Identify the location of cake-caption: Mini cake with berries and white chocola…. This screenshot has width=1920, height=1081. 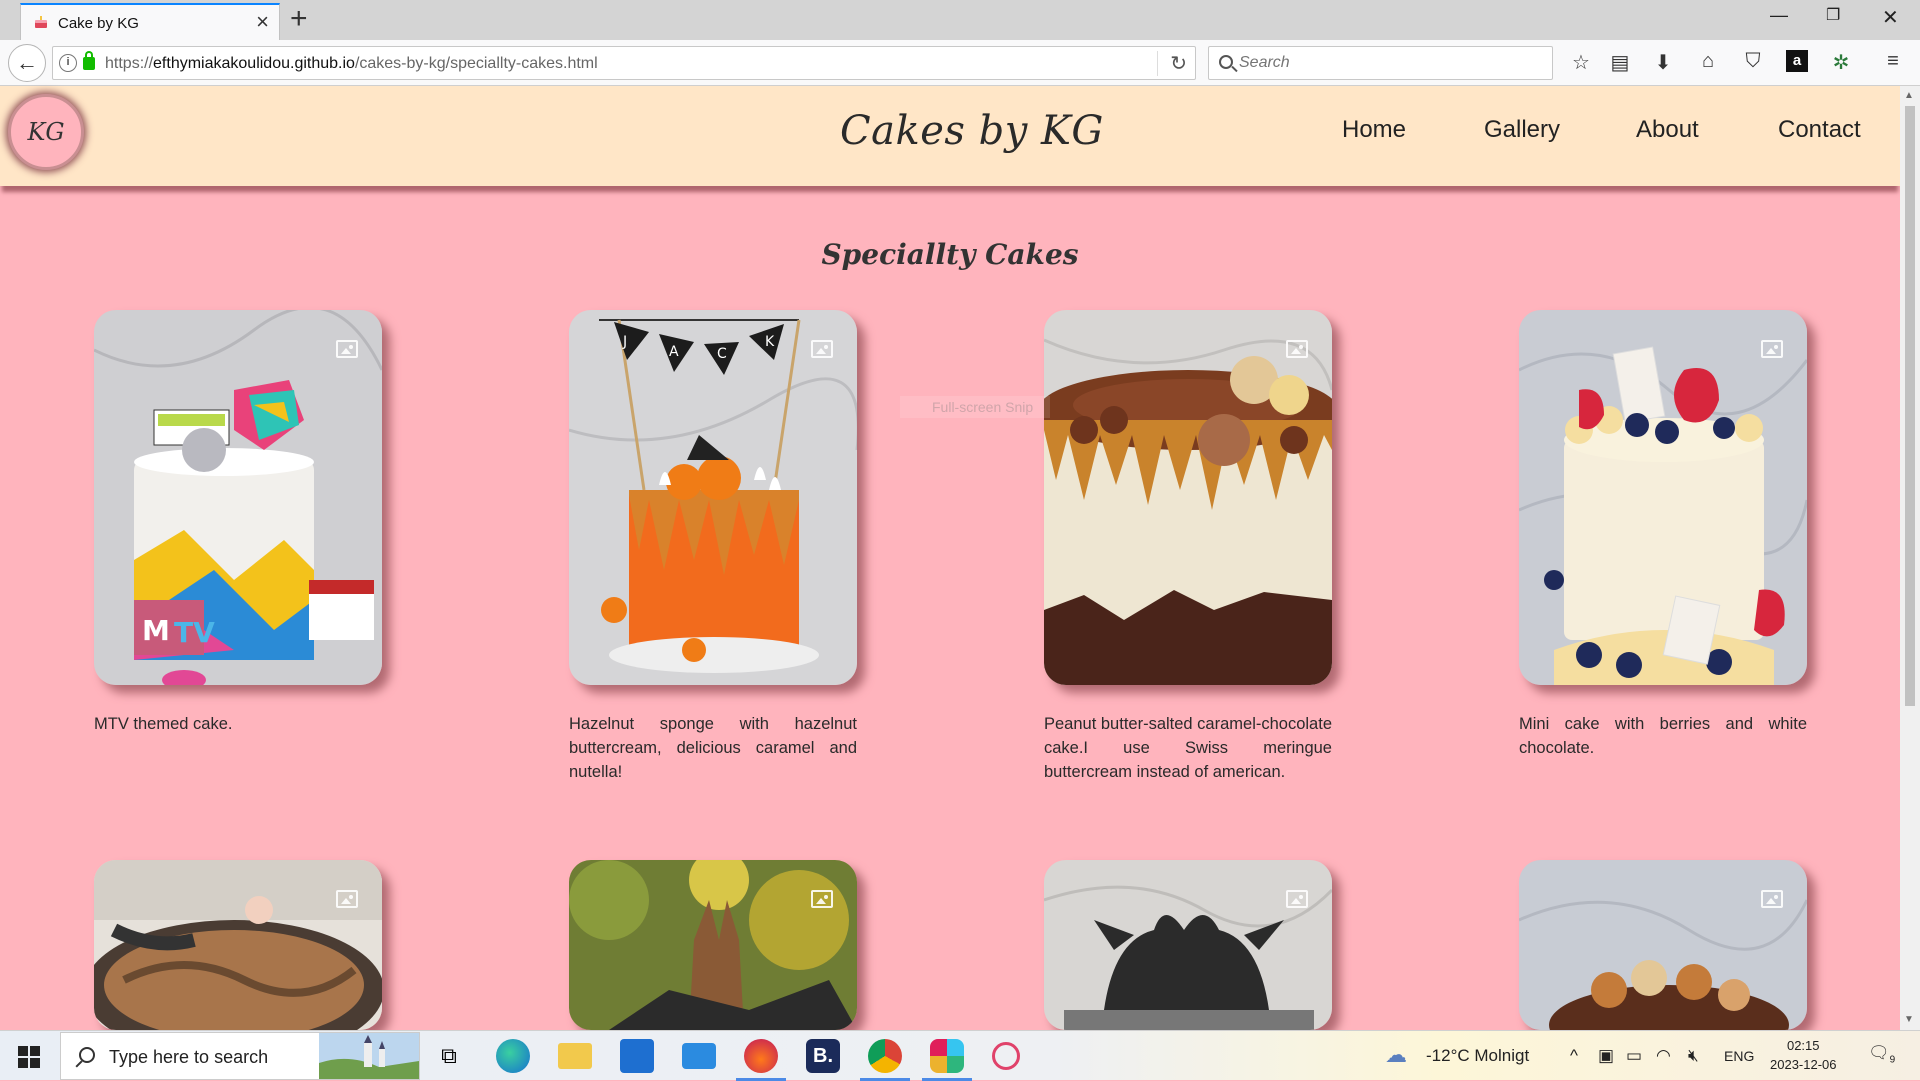
(1663, 736).